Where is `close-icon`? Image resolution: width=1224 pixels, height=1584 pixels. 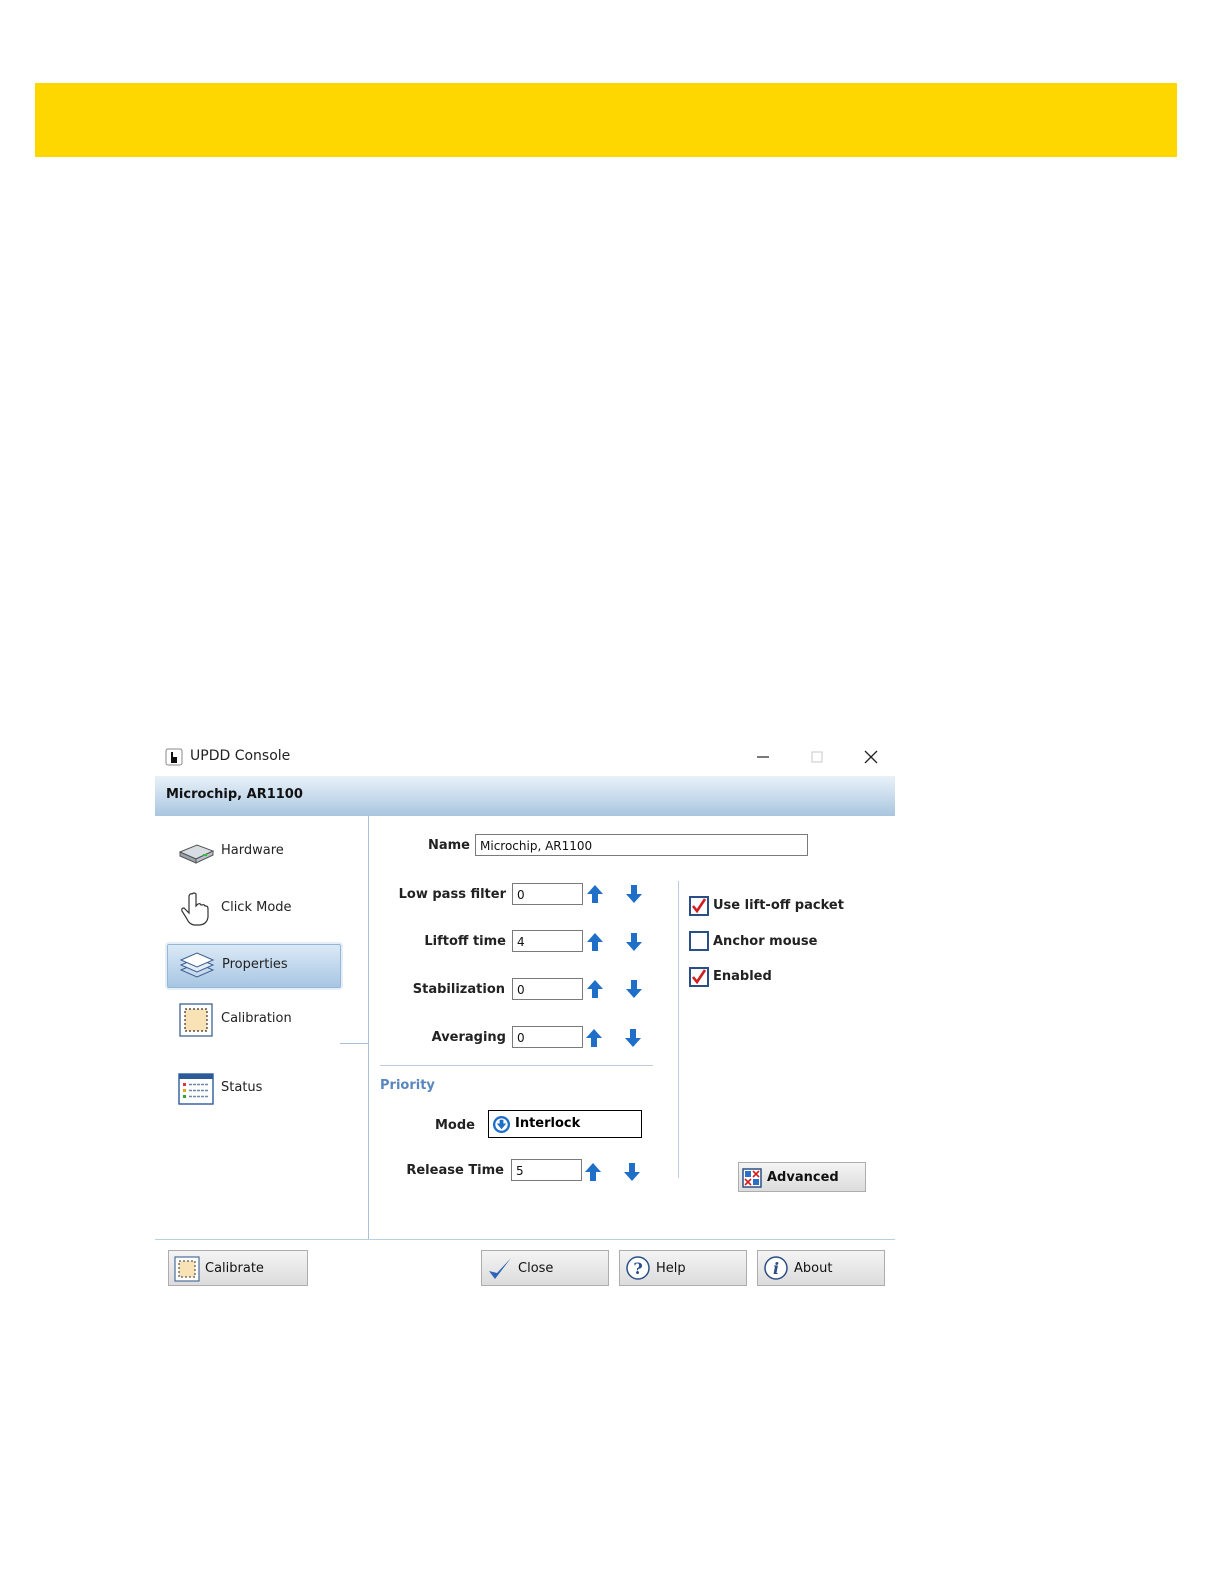
close-icon is located at coordinates (871, 757).